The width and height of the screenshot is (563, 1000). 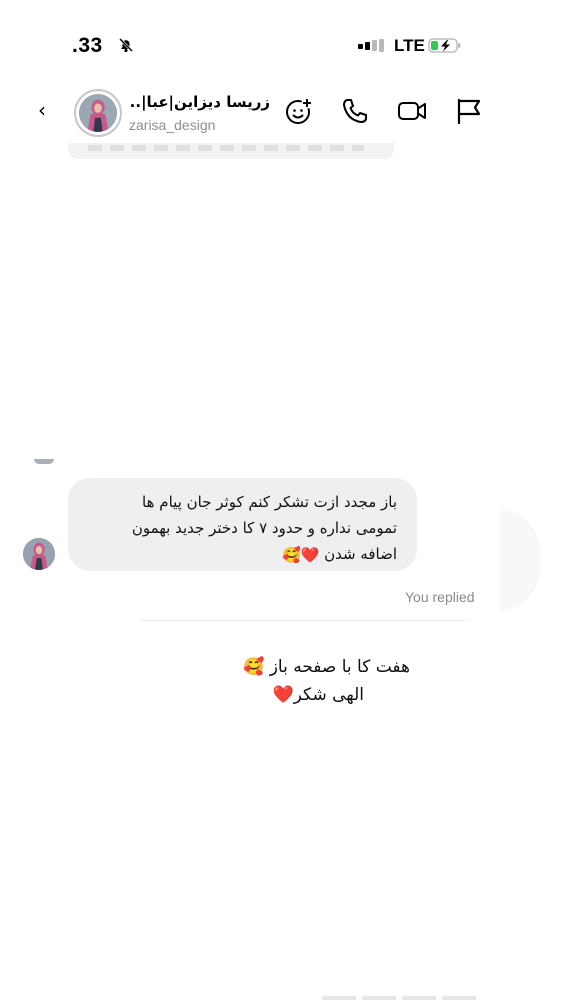 I want to click on status-bar: .33 LTE, so click(x=281, y=45).